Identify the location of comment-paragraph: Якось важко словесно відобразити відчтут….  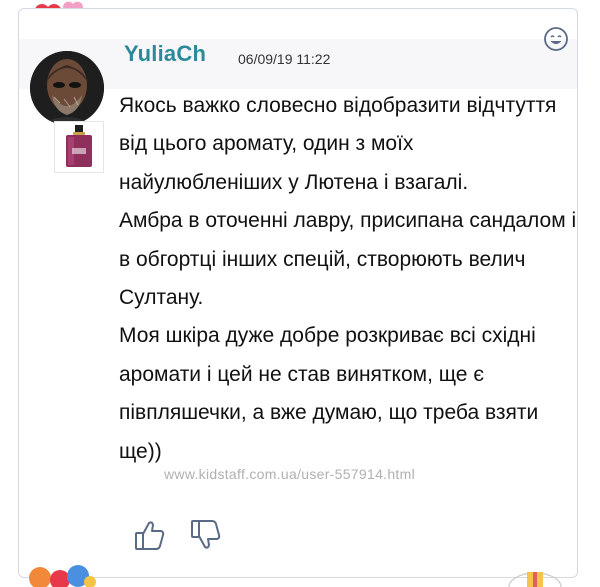
(338, 144).